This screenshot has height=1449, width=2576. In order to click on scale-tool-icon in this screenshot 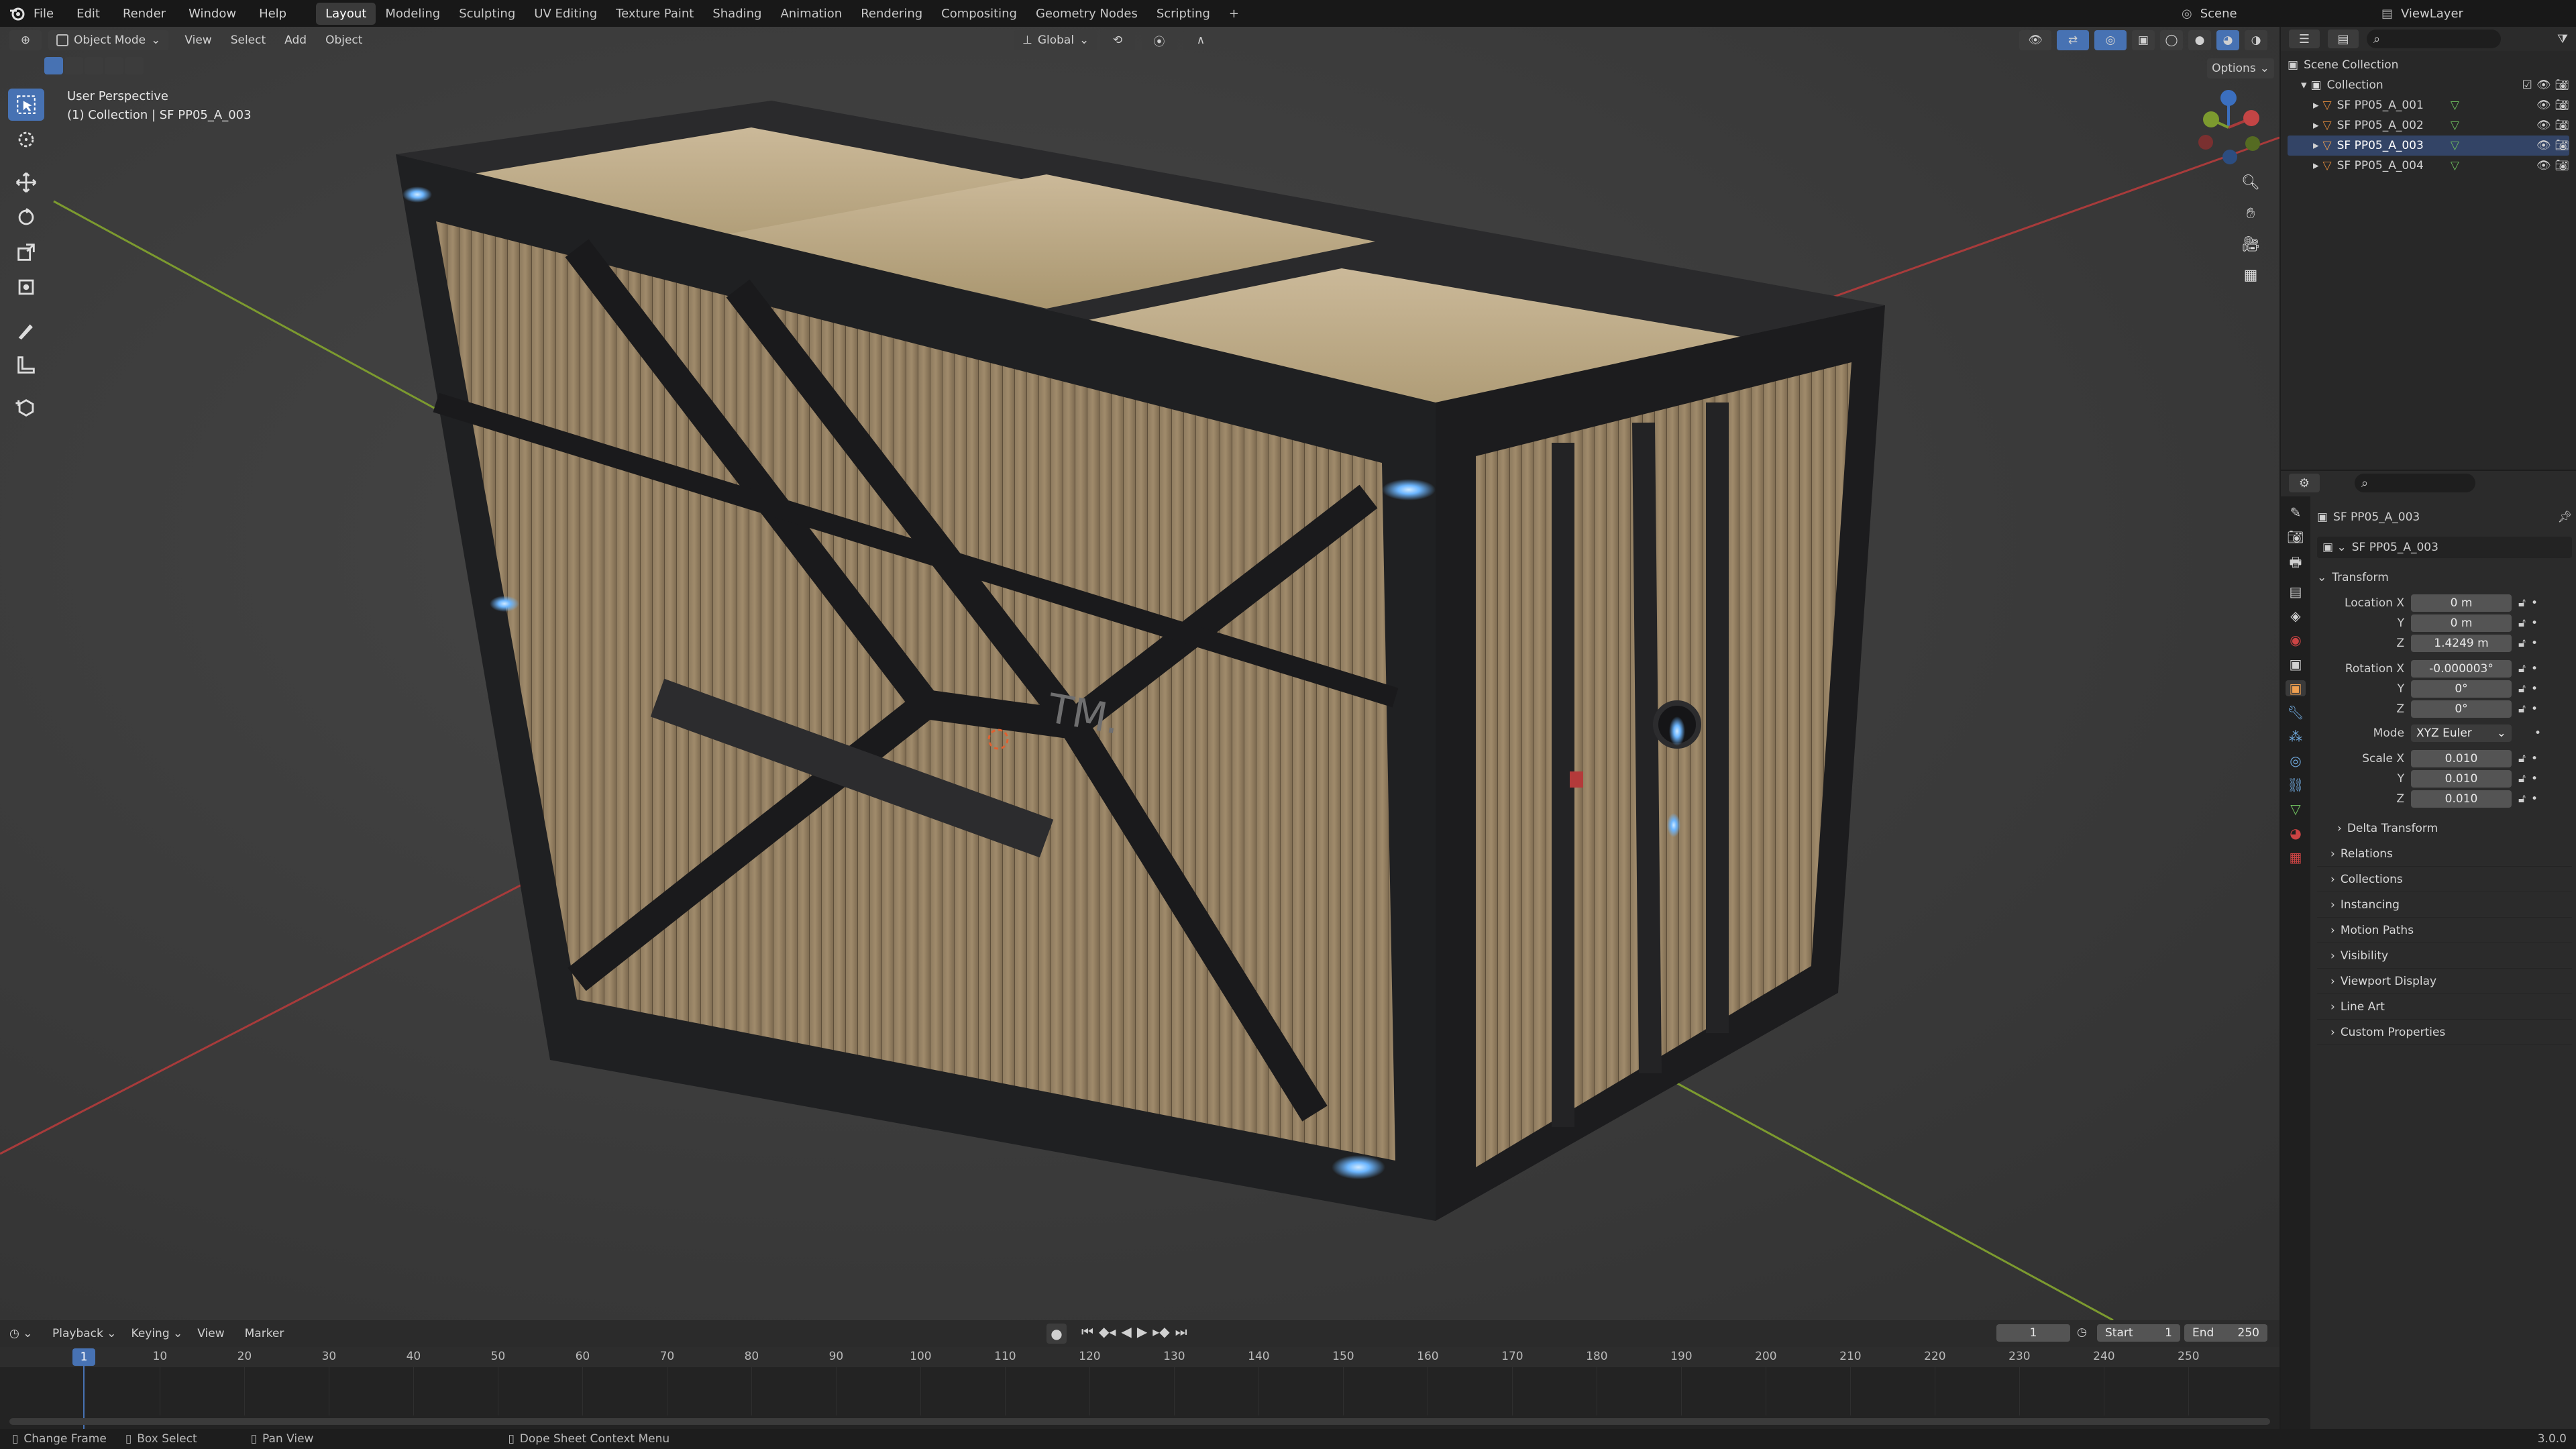, I will do `click(26, 252)`.